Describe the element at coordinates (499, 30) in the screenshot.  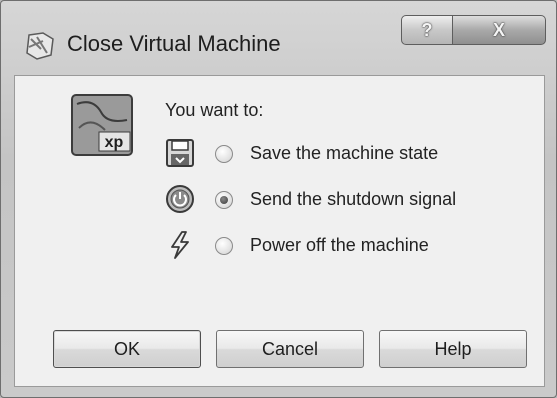
I see `close-caption-button: X` at that location.